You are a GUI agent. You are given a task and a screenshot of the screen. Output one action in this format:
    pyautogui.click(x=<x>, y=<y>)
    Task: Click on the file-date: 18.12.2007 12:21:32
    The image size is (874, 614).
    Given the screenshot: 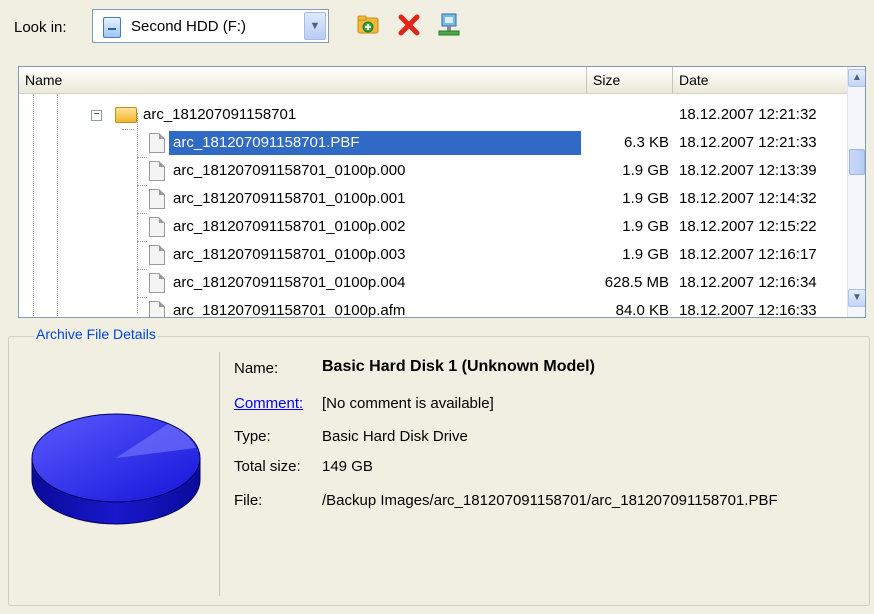 What is the action you would take?
    pyautogui.click(x=748, y=114)
    